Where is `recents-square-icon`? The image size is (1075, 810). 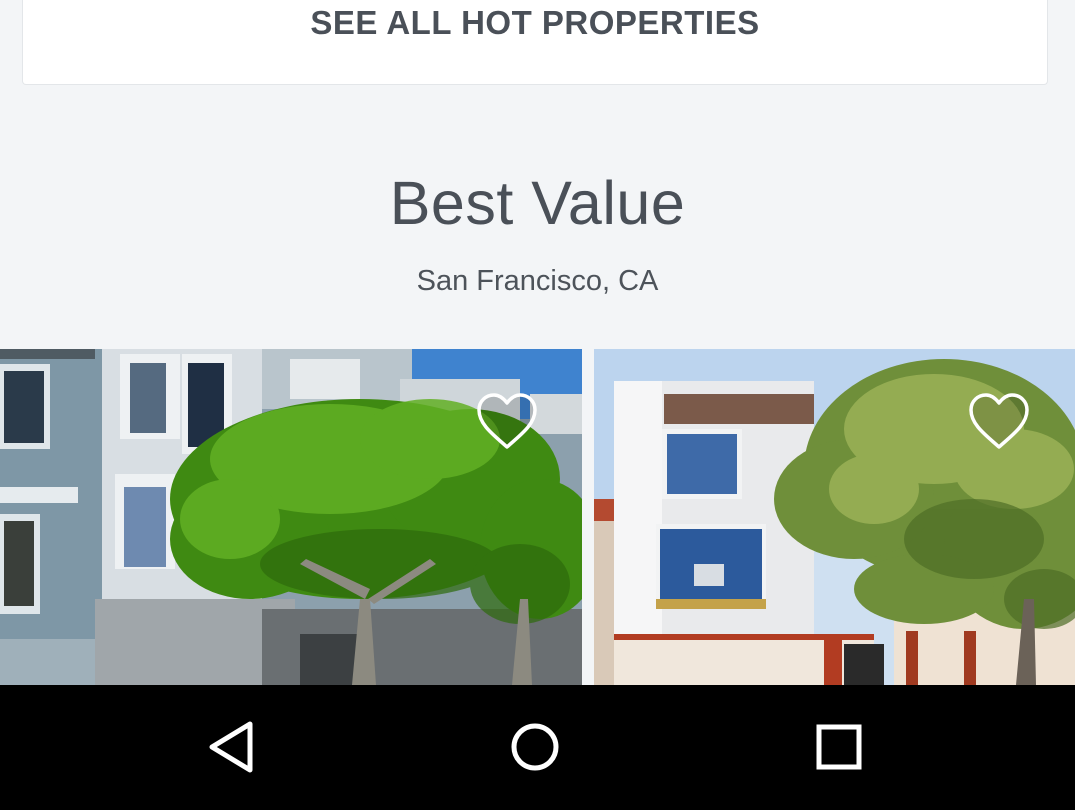 recents-square-icon is located at coordinates (839, 747).